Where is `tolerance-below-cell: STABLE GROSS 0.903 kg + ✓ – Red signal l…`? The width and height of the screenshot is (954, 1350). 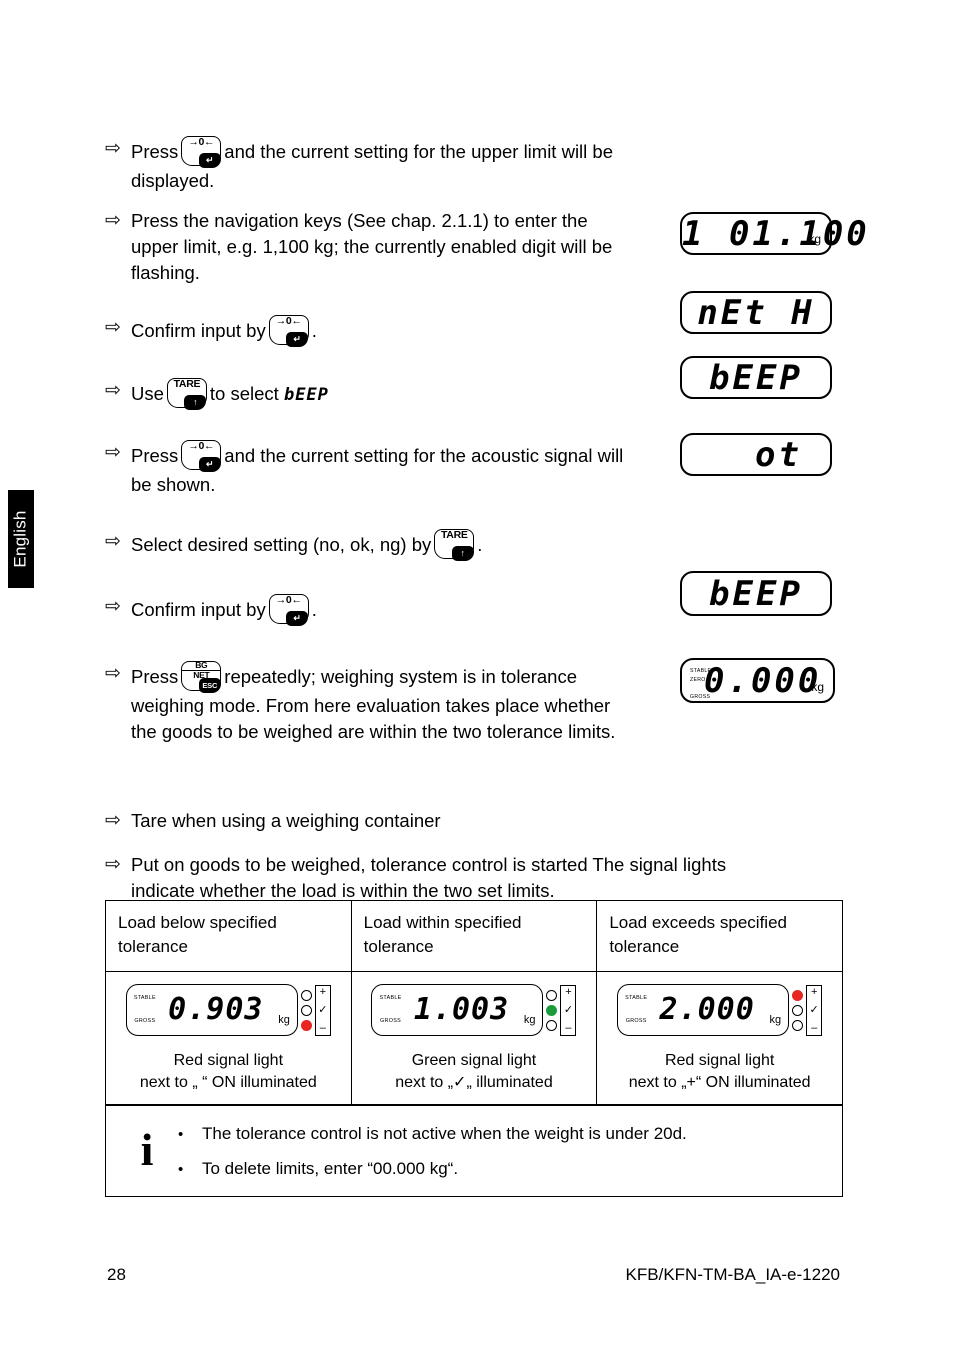
tolerance-below-cell: STABLE GROSS 0.903 kg + ✓ – Red signal l… is located at coordinates (228, 1038).